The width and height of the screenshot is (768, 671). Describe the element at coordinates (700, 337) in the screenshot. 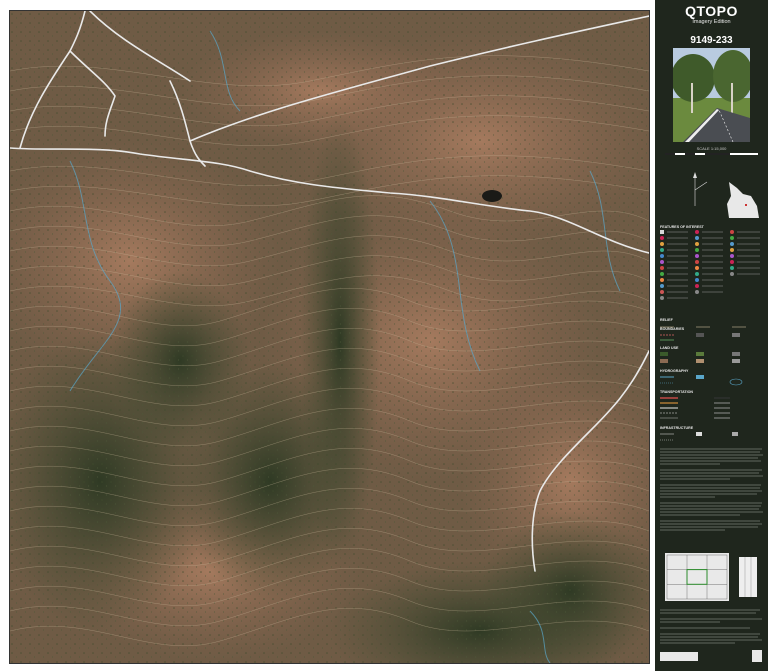

I see `boundaries-legend-symbols` at that location.